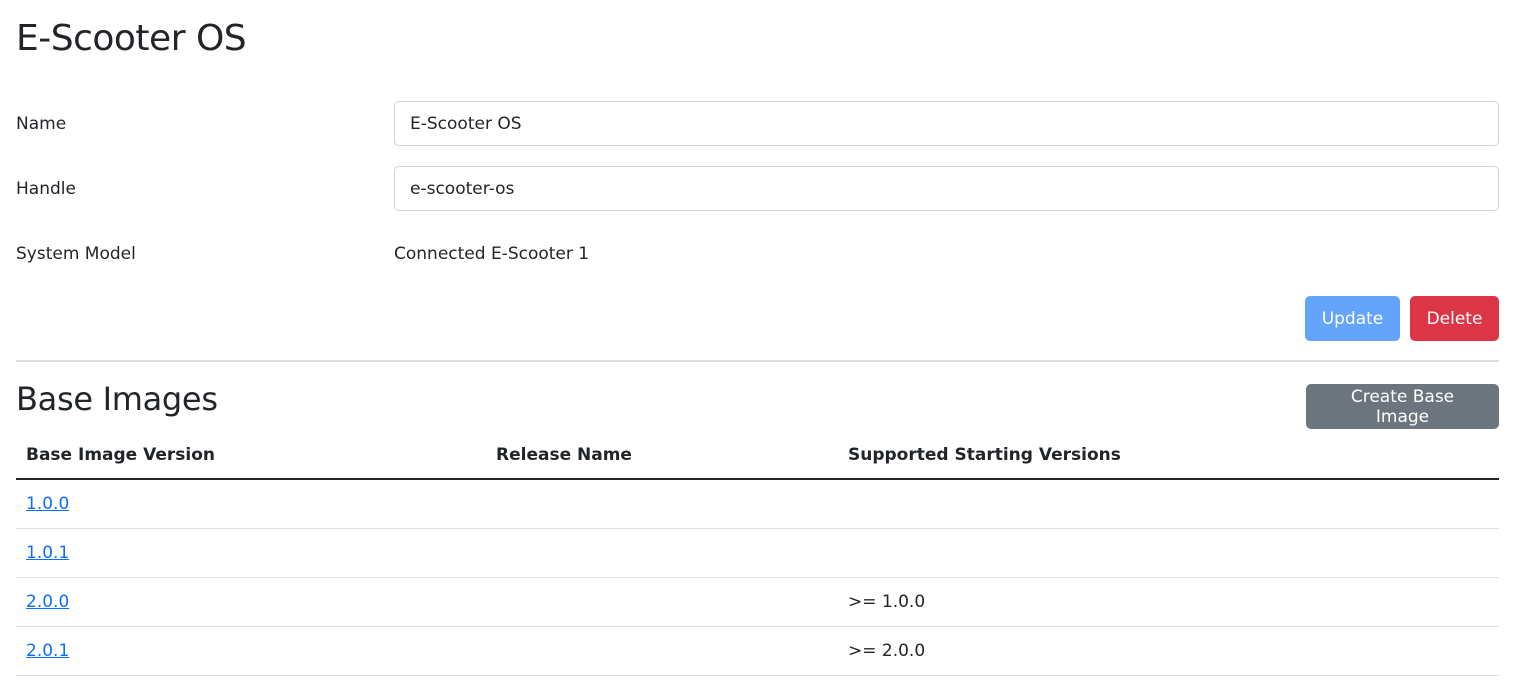  I want to click on update-button: Update, so click(1352, 318).